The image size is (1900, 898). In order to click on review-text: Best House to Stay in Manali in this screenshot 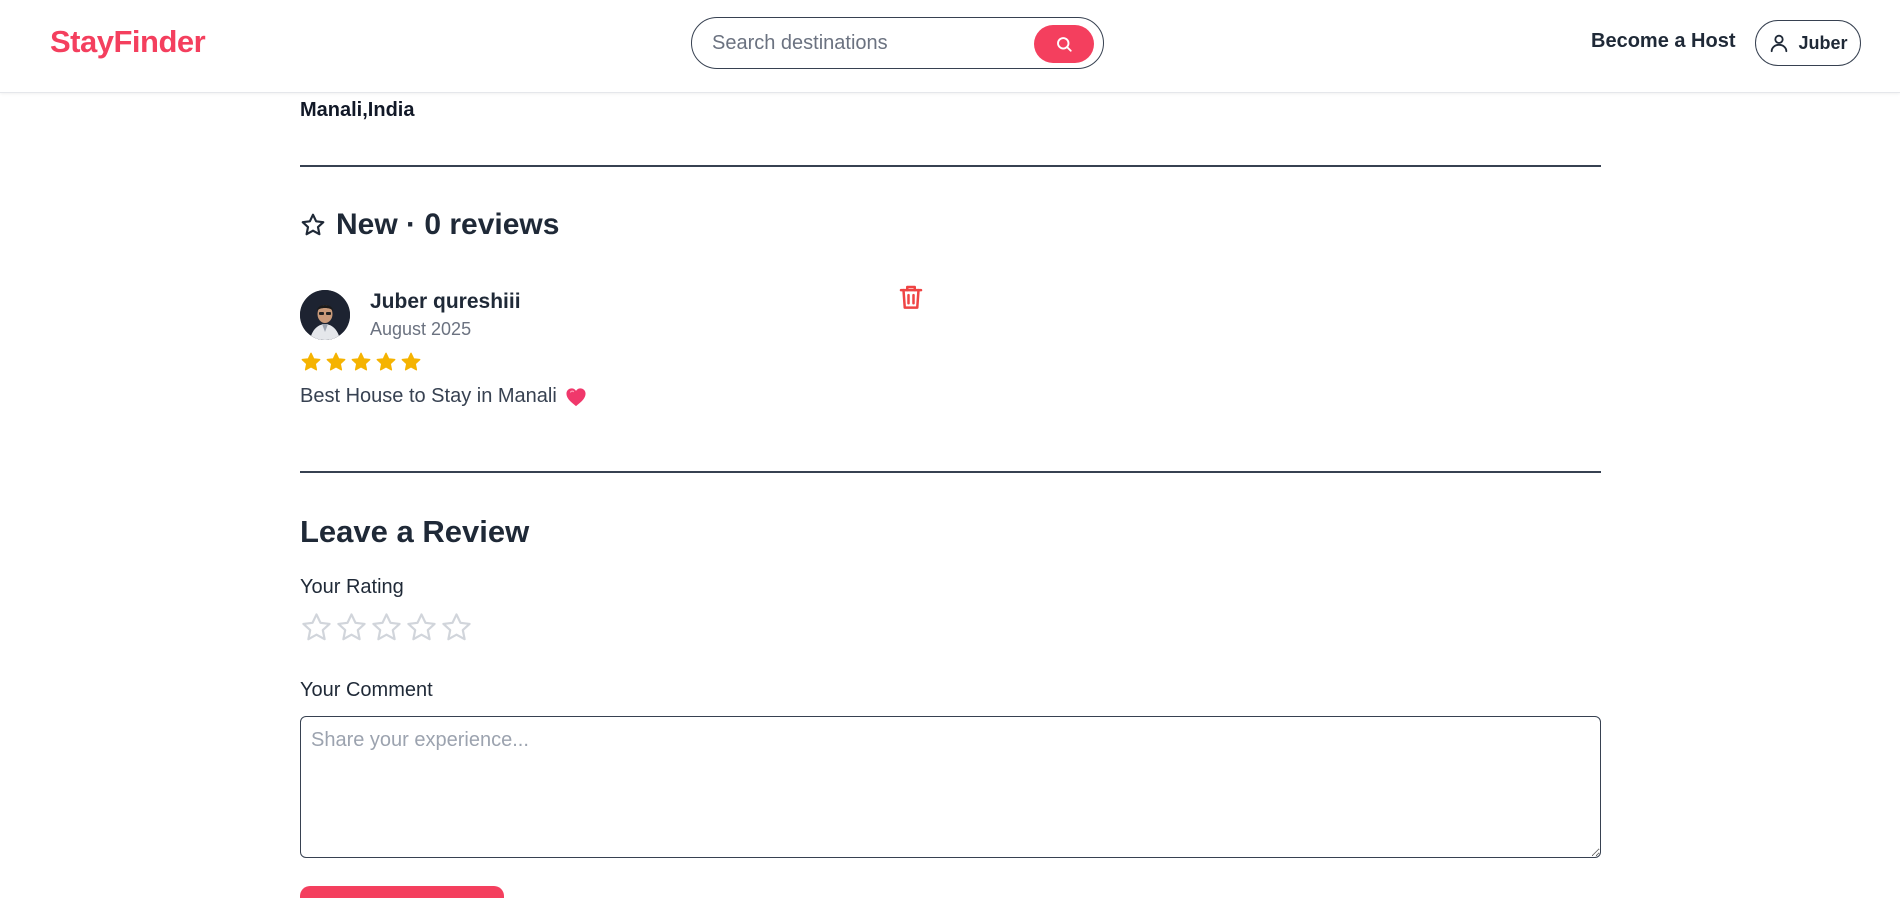, I will do `click(443, 396)`.